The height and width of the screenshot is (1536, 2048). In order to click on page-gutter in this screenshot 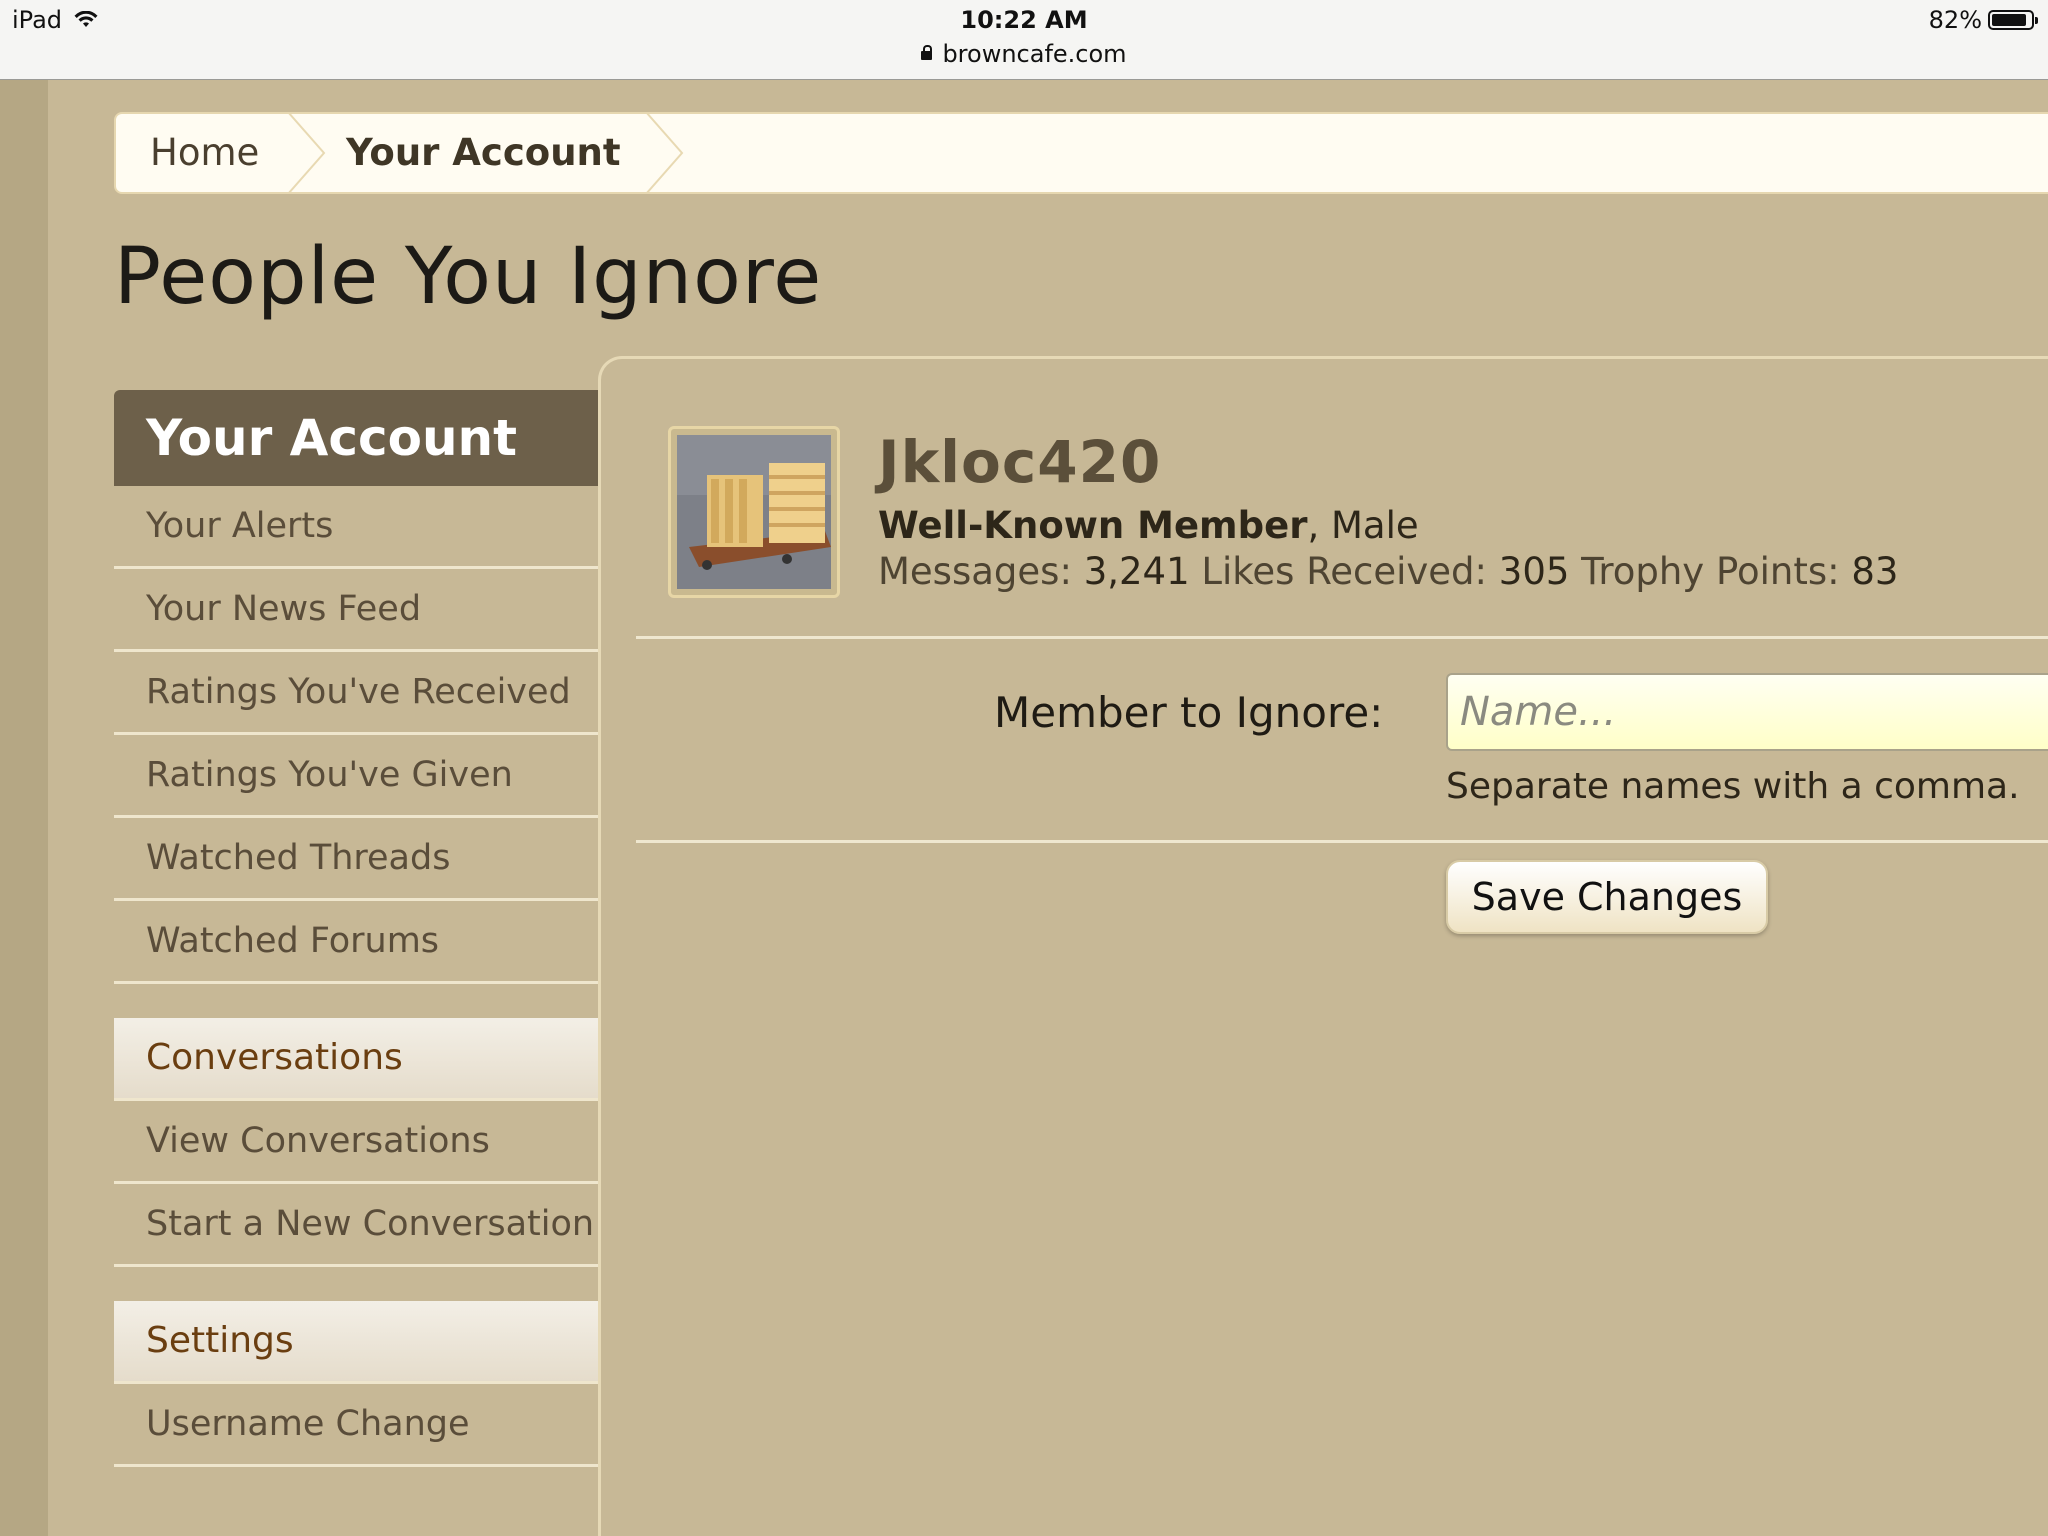, I will do `click(24, 808)`.